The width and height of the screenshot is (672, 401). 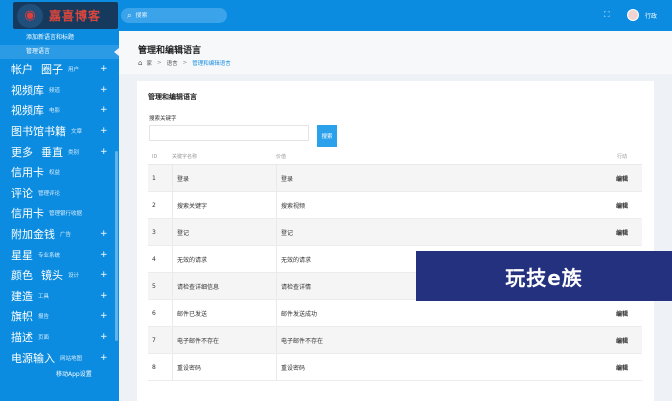 What do you see at coordinates (22, 193) in the screenshot?
I see `sidebar-item-label: 评论` at bounding box center [22, 193].